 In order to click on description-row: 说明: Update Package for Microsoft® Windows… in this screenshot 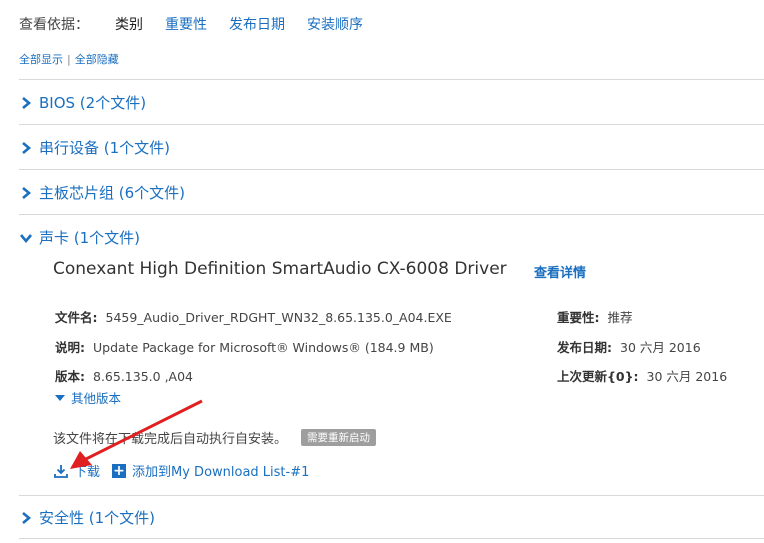, I will do `click(244, 346)`.